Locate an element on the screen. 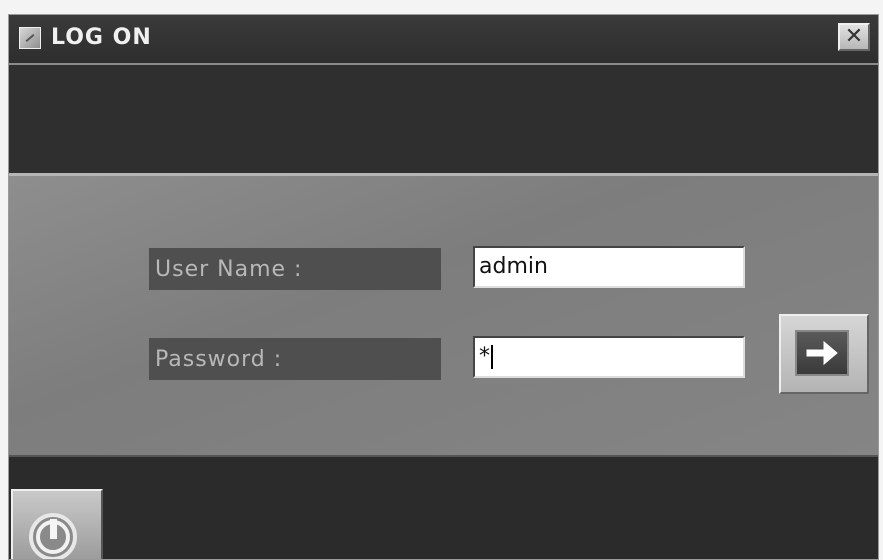 Image resolution: width=883 pixels, height=560 pixels. close-button: ✕ is located at coordinates (854, 37).